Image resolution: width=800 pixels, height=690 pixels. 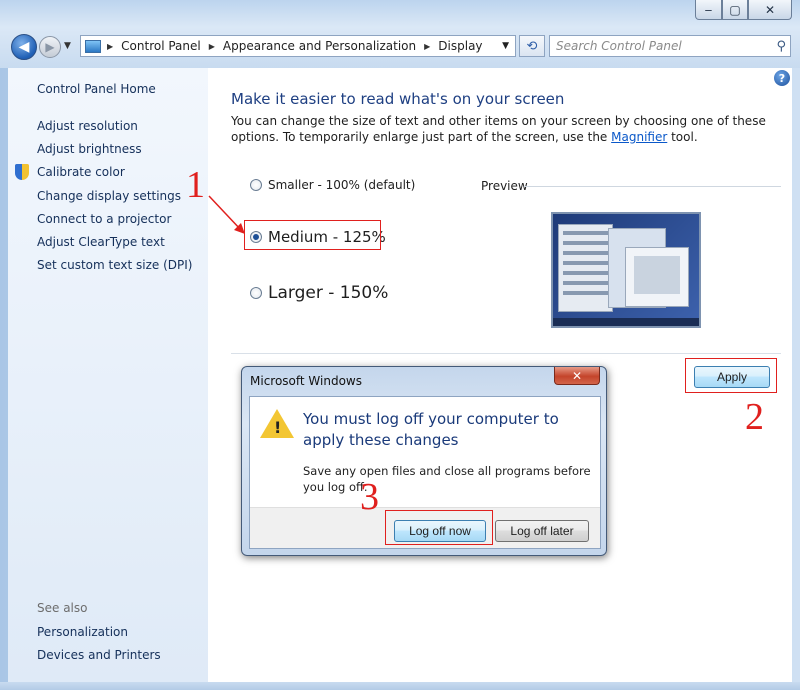 I want to click on maximize-button: ▢, so click(x=735, y=10).